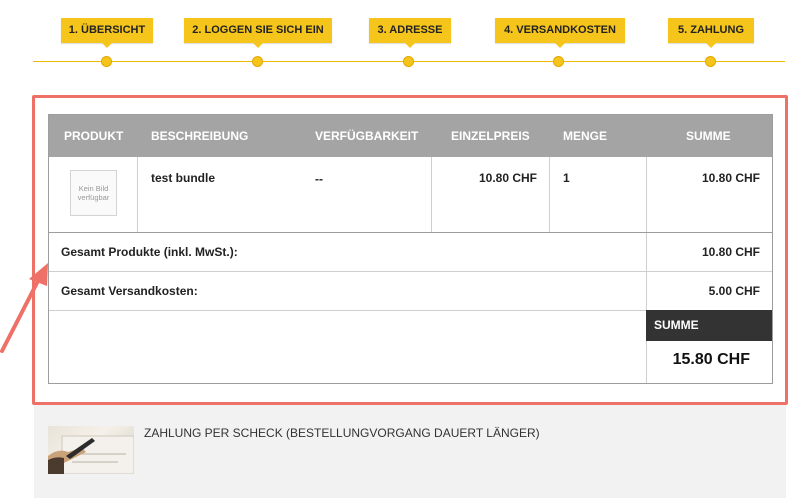 The height and width of the screenshot is (498, 797). What do you see at coordinates (257, 61) in the screenshot?
I see `step-login-dot` at bounding box center [257, 61].